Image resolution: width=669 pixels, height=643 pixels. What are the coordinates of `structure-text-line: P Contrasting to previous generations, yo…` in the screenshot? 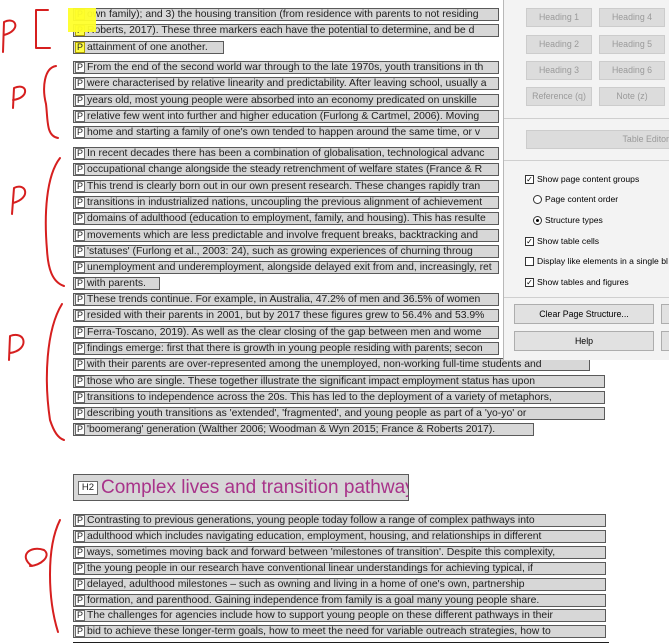 It's located at (339, 520).